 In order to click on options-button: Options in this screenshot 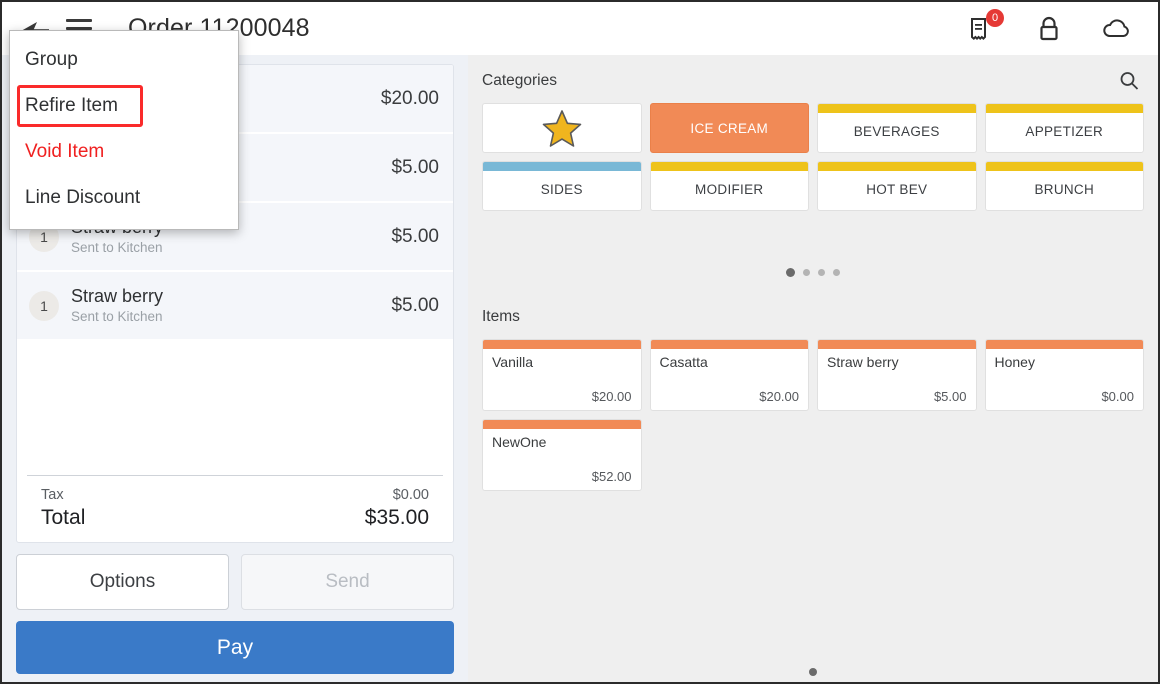, I will do `click(122, 582)`.